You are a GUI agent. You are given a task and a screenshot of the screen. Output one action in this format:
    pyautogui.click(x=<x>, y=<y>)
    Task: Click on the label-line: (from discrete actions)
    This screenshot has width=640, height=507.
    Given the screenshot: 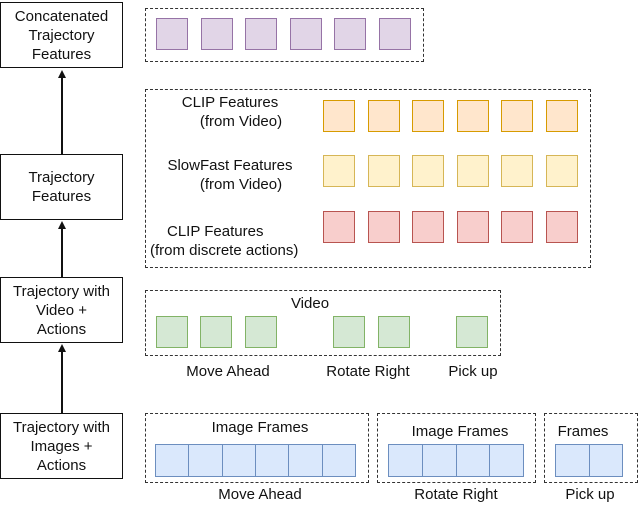 What is the action you would take?
    pyautogui.click(x=224, y=250)
    